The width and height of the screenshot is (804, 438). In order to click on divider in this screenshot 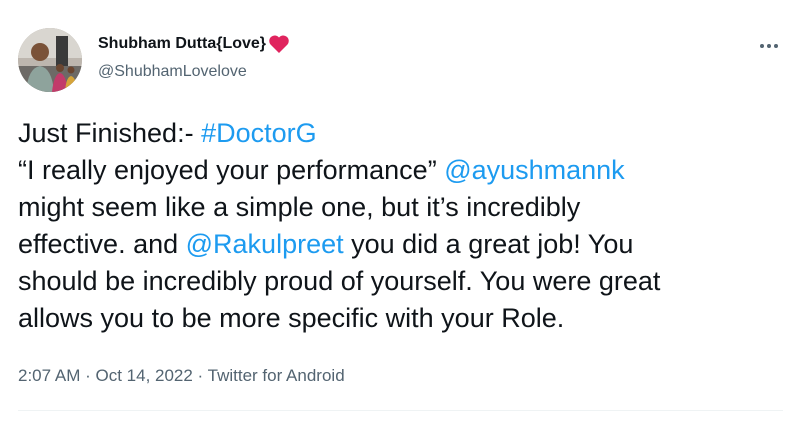, I will do `click(400, 410)`.